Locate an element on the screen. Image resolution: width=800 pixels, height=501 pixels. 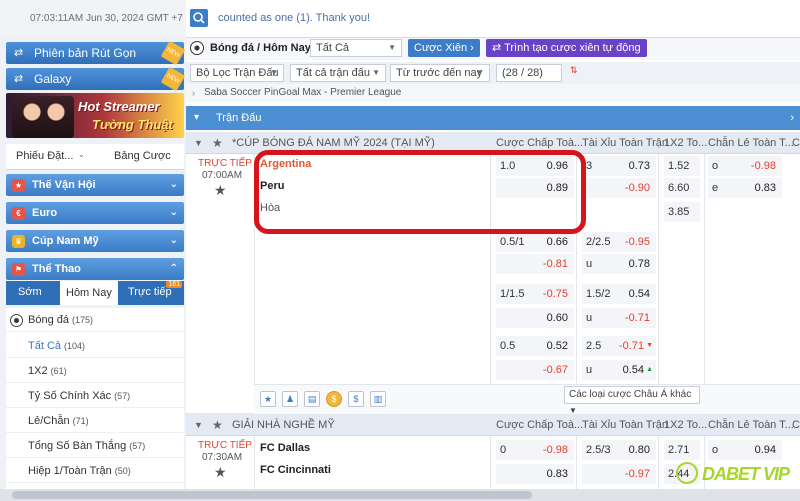
time-tabs: Sớm Hôm Nay Trực tiếp 161 is located at coordinates (95, 293).